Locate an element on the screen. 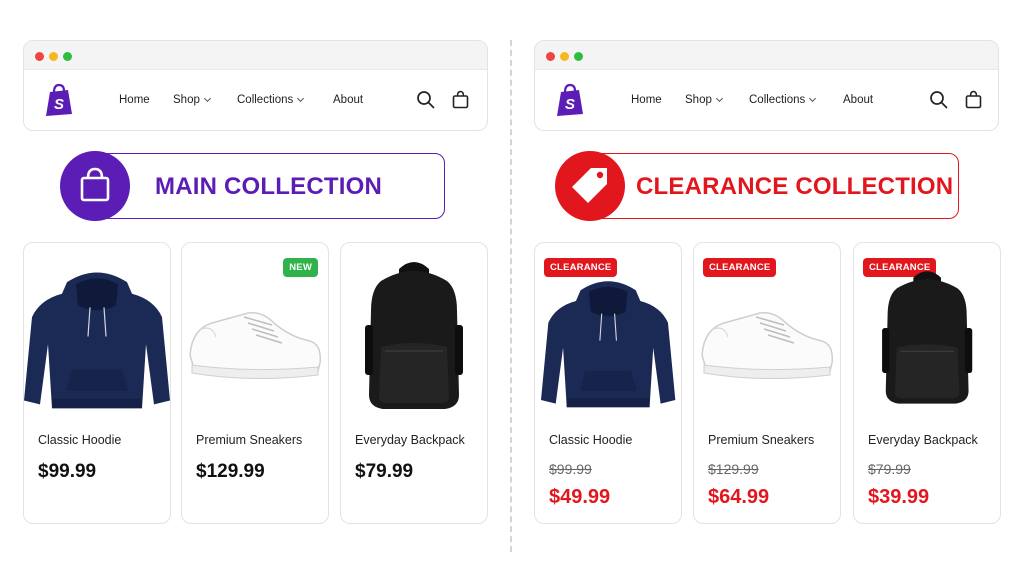  sale-price: $64.99 is located at coordinates (739, 497).